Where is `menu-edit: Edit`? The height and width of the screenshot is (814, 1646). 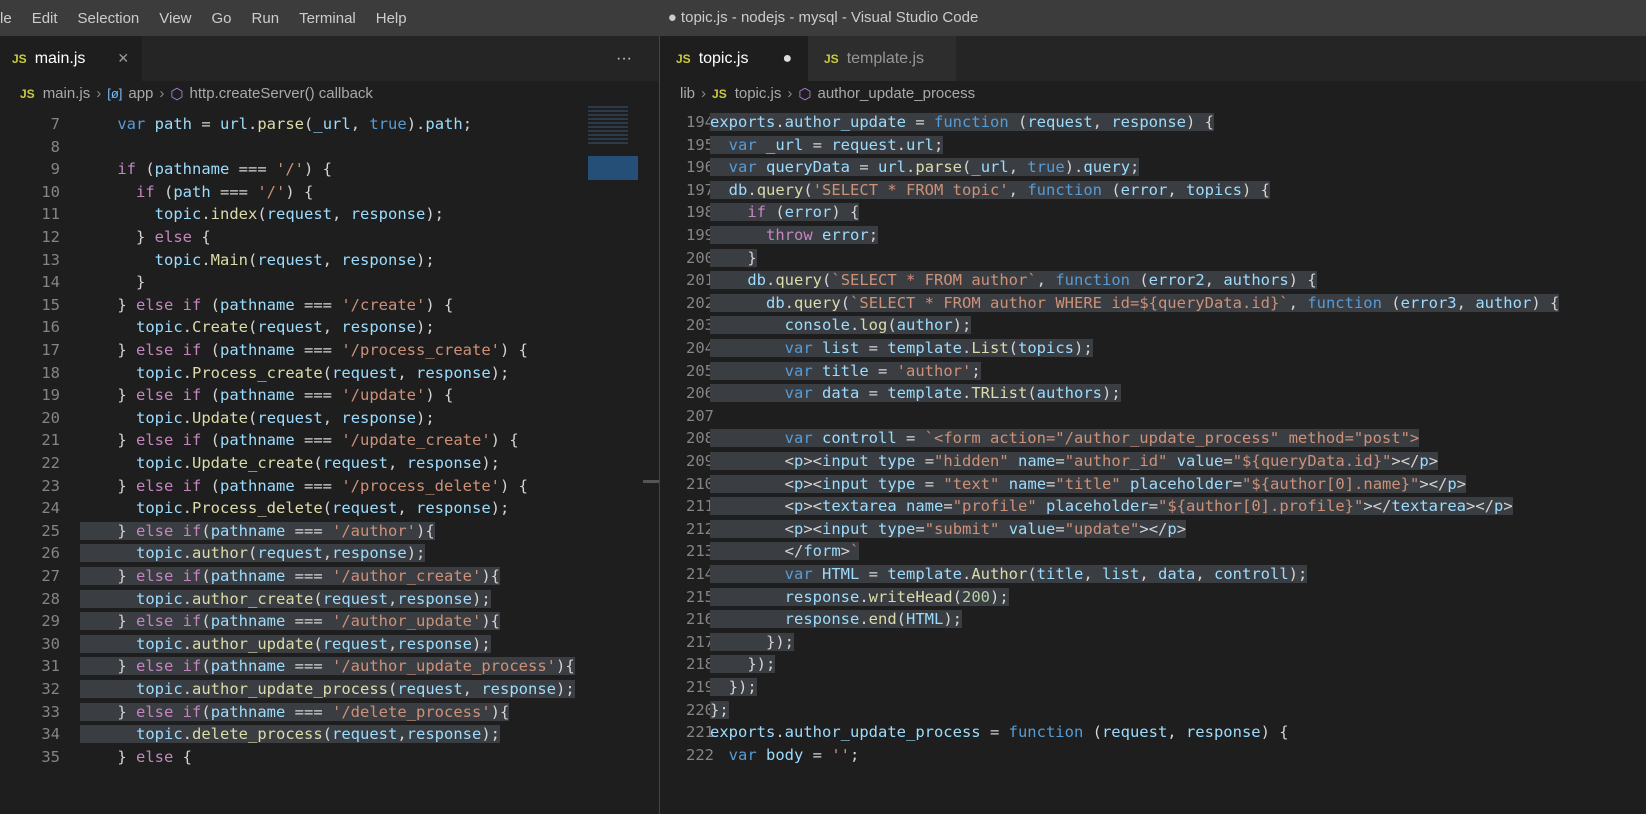 menu-edit: Edit is located at coordinates (45, 18).